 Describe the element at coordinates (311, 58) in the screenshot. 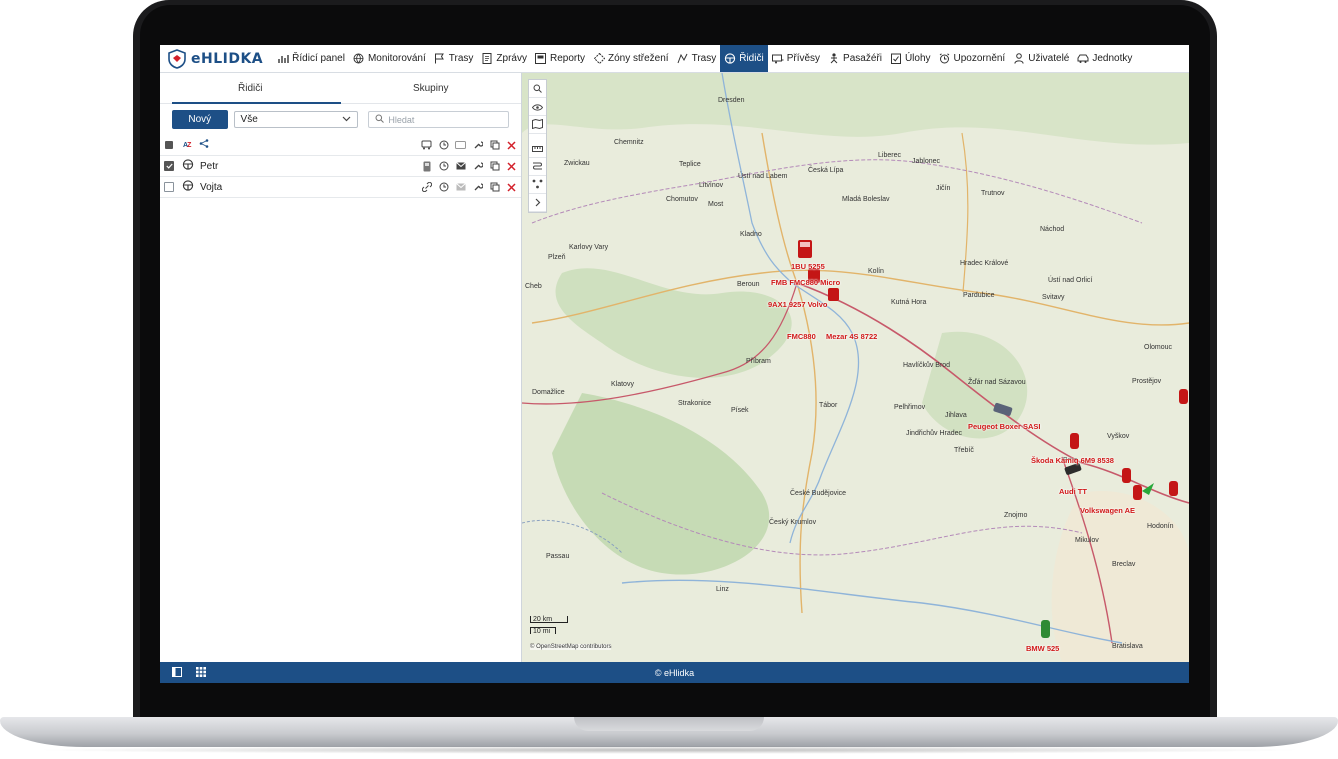

I see `nav-item-0: Řídicí panel` at that location.